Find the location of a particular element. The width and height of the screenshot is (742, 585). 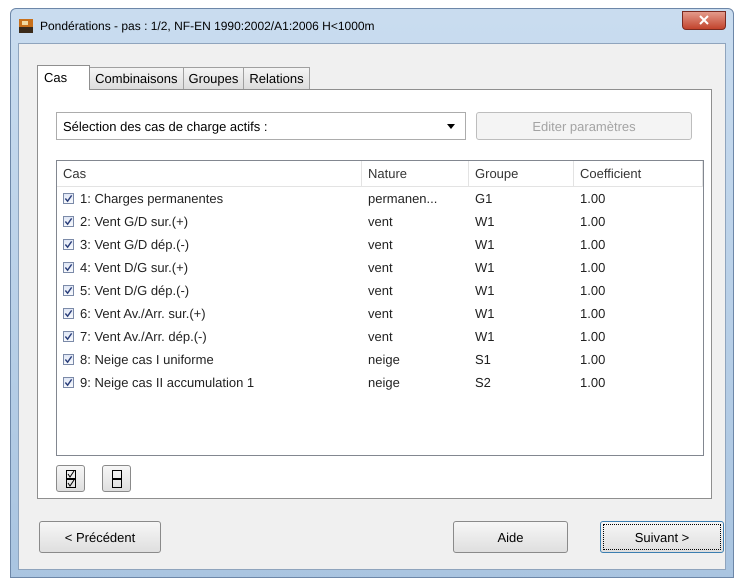

table-cell: 5: Vent D/G dép.(-) is located at coordinates (135, 290).